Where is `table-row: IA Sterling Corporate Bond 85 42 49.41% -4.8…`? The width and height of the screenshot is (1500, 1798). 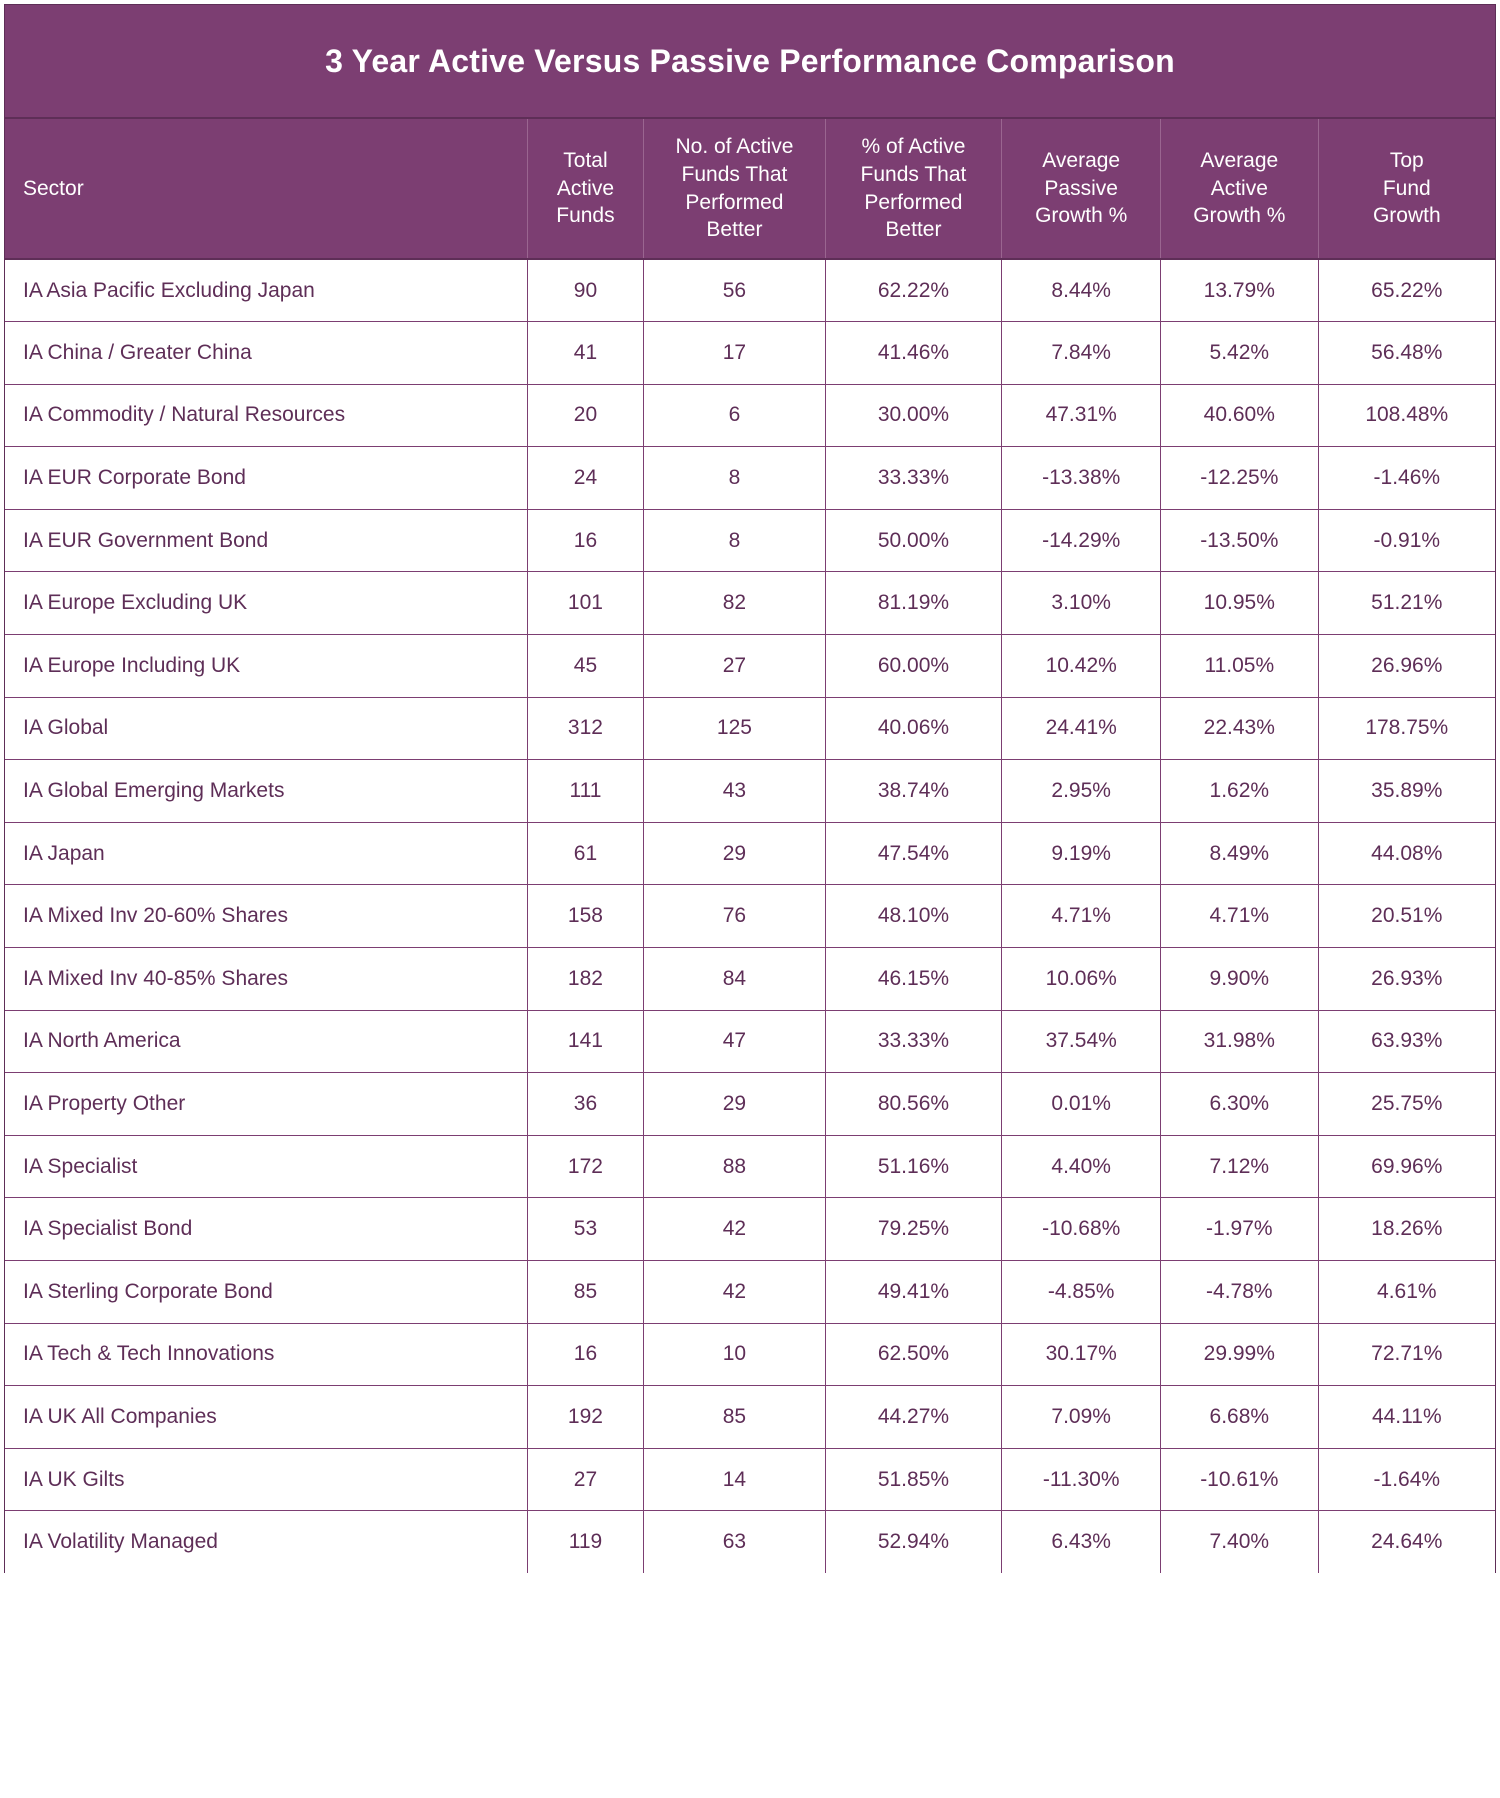 table-row: IA Sterling Corporate Bond 85 42 49.41% -4.8… is located at coordinates (750, 1292).